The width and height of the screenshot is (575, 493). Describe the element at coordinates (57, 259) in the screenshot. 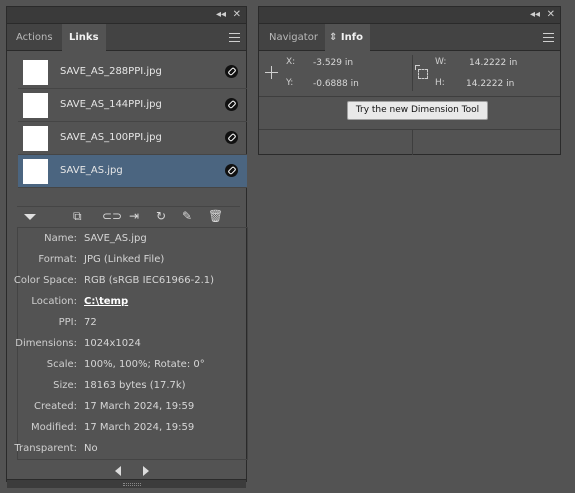

I see `info-key: Format:` at that location.